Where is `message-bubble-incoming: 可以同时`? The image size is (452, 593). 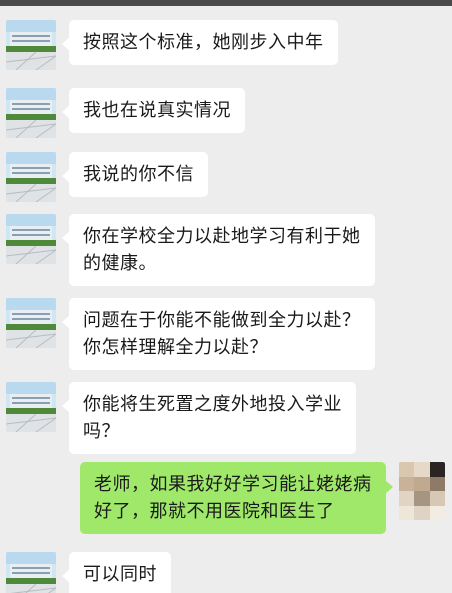 message-bubble-incoming: 可以同时 is located at coordinates (116, 572).